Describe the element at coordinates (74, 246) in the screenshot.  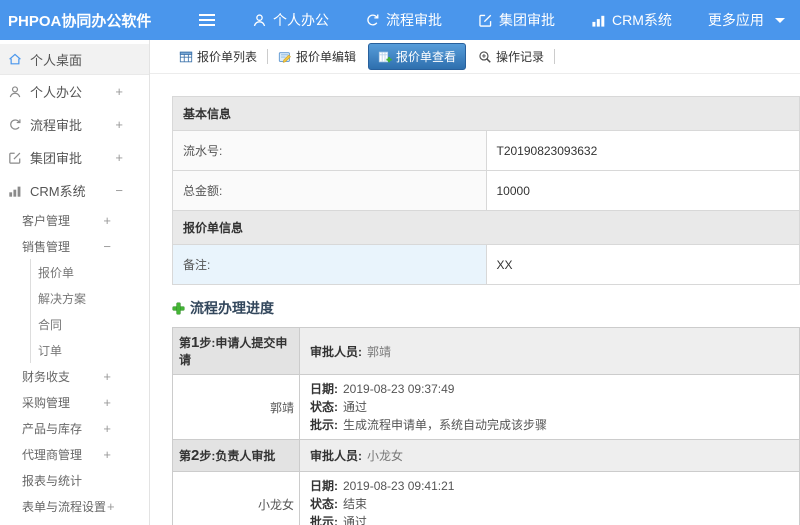
I see `sidebar-item-sales-mgmt: 销售管理 −` at that location.